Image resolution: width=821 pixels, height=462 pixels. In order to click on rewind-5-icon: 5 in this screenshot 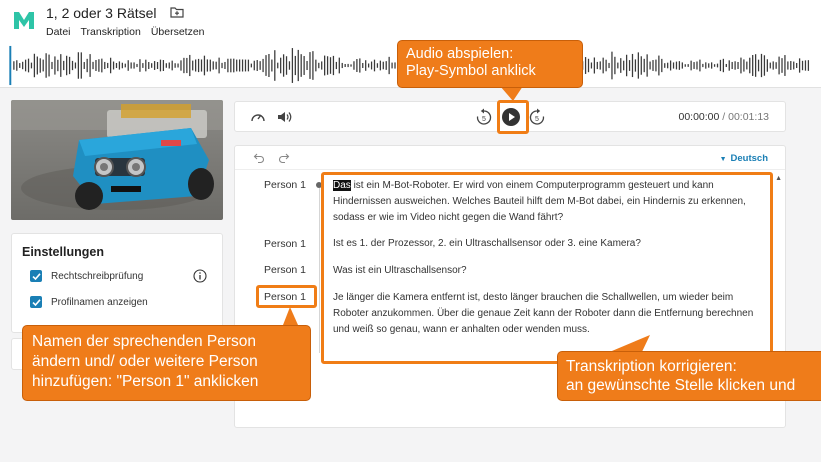, I will do `click(484, 117)`.